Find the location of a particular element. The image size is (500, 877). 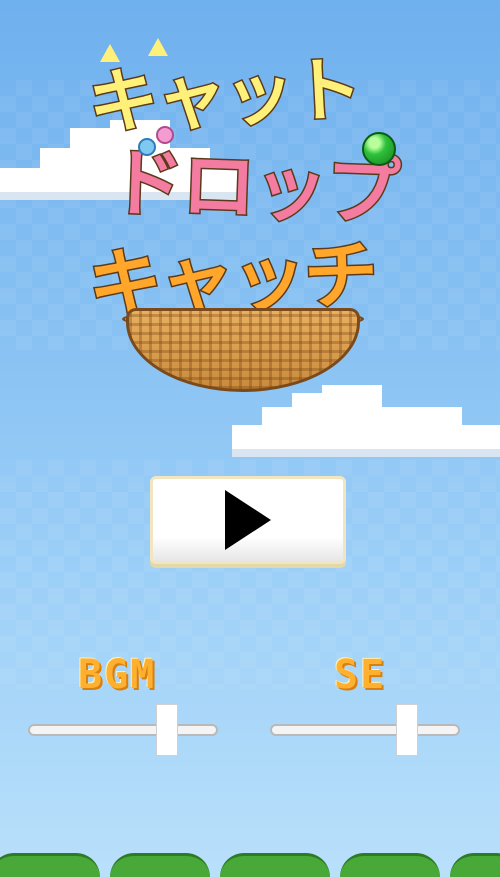

bgm-slider-track is located at coordinates (123, 730).